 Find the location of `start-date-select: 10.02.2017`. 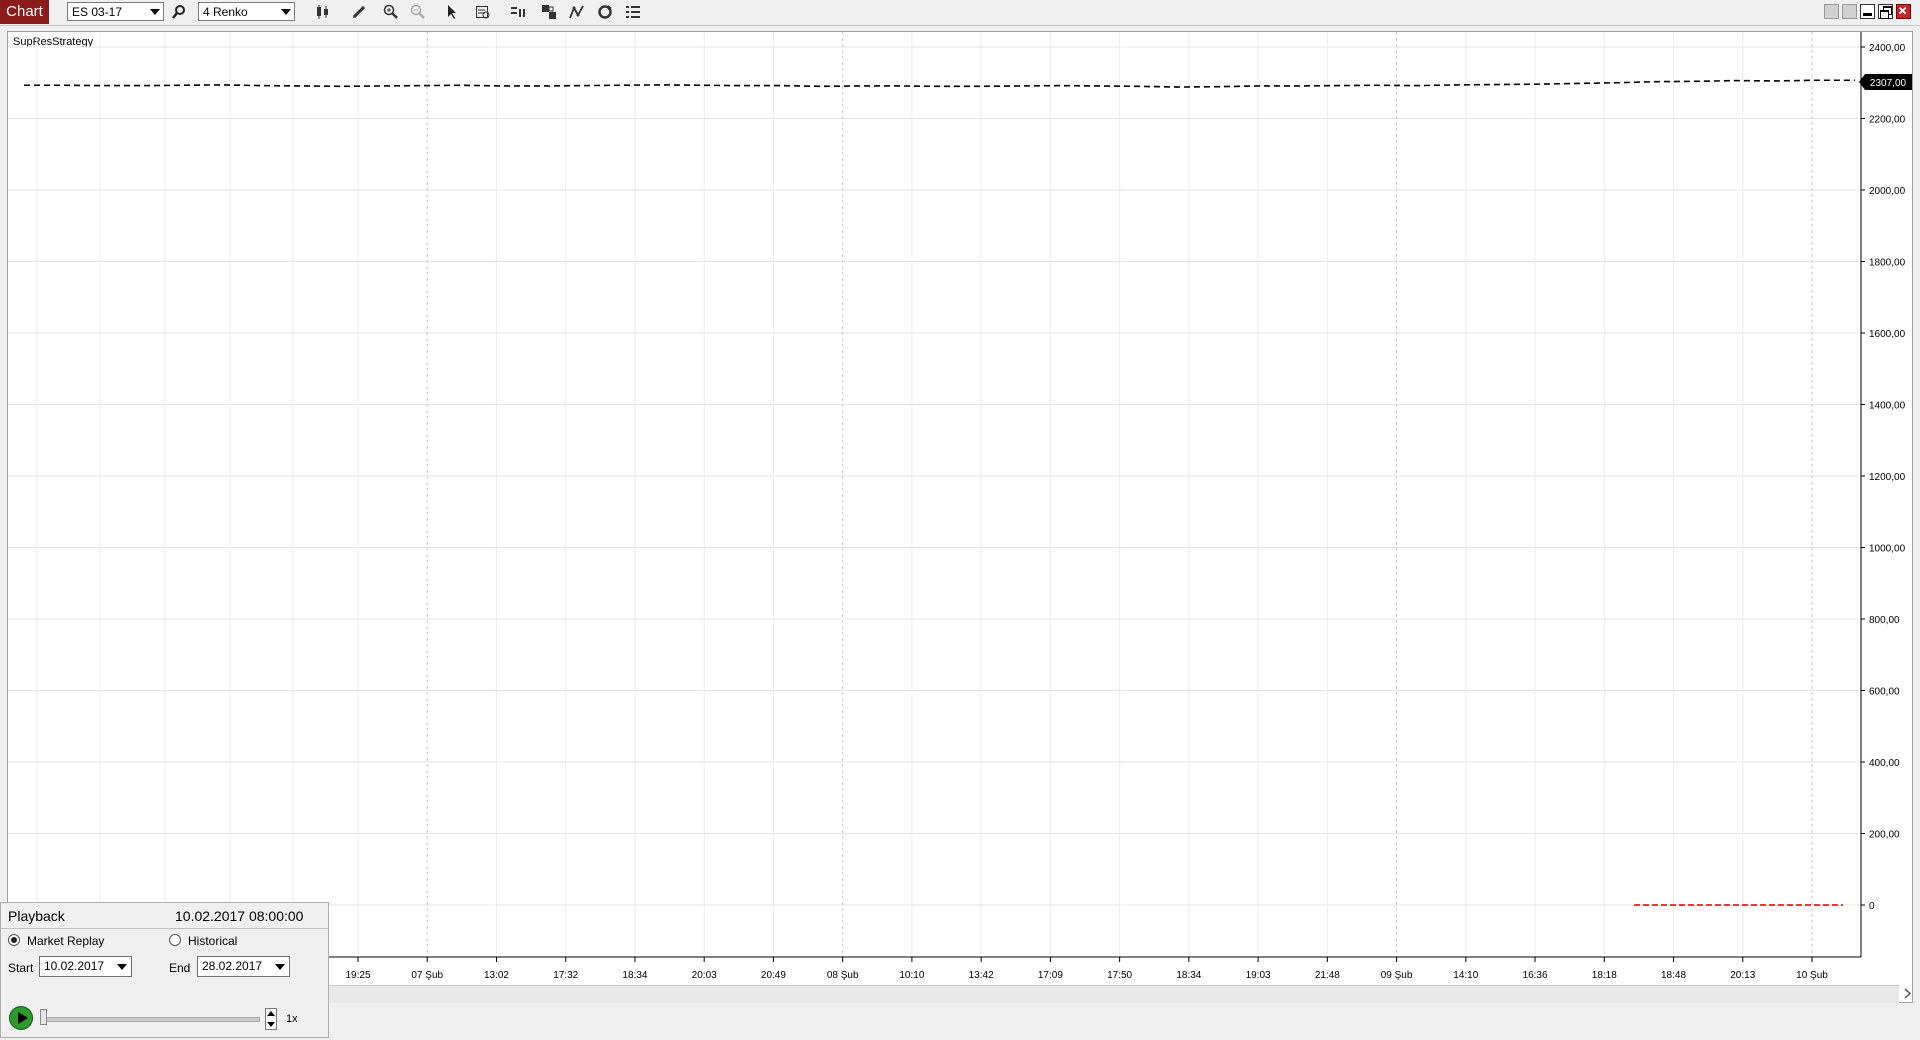

start-date-select: 10.02.2017 is located at coordinates (85, 966).